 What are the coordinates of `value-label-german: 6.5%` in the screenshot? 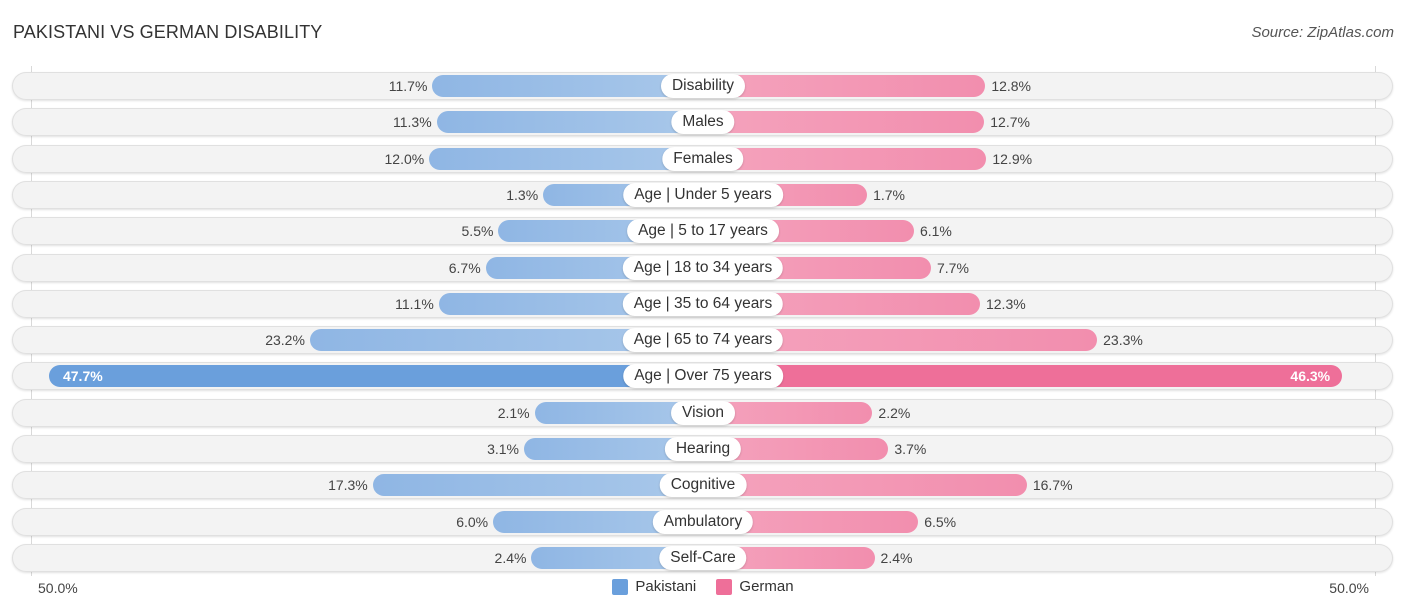 It's located at (940, 521).